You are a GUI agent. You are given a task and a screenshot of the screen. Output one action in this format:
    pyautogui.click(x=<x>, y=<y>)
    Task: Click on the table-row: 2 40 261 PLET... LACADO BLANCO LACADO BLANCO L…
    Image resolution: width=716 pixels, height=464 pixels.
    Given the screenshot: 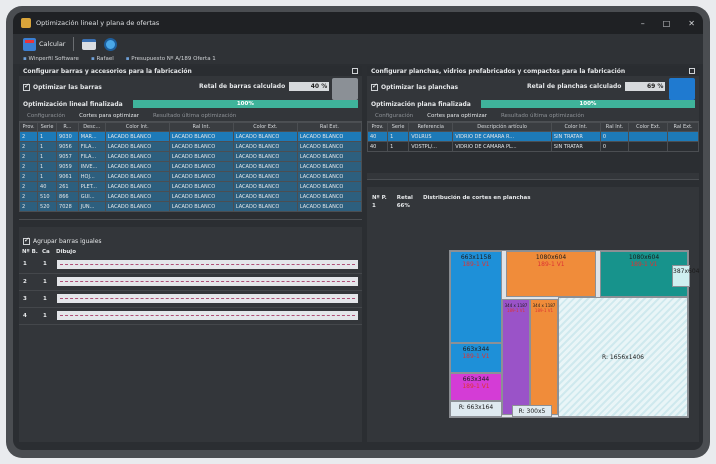 What is the action you would take?
    pyautogui.click(x=190, y=186)
    